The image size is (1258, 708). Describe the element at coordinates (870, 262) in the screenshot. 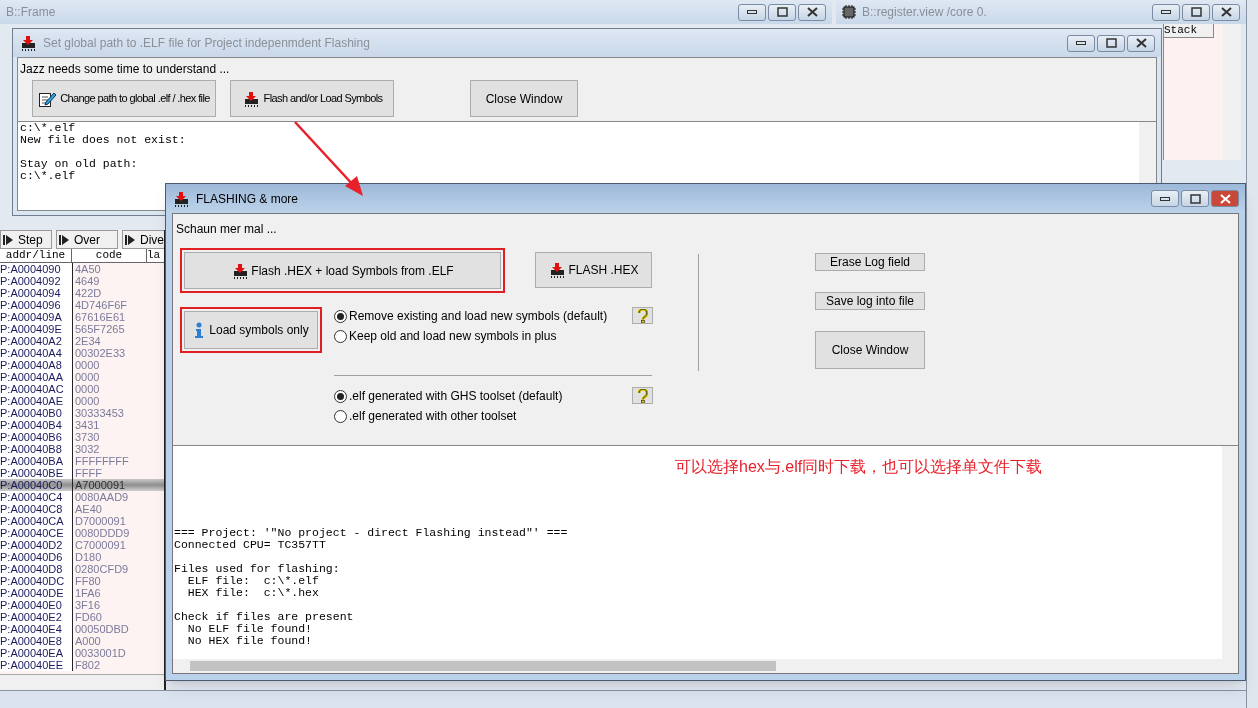

I see `side-button: Erase Log field` at that location.